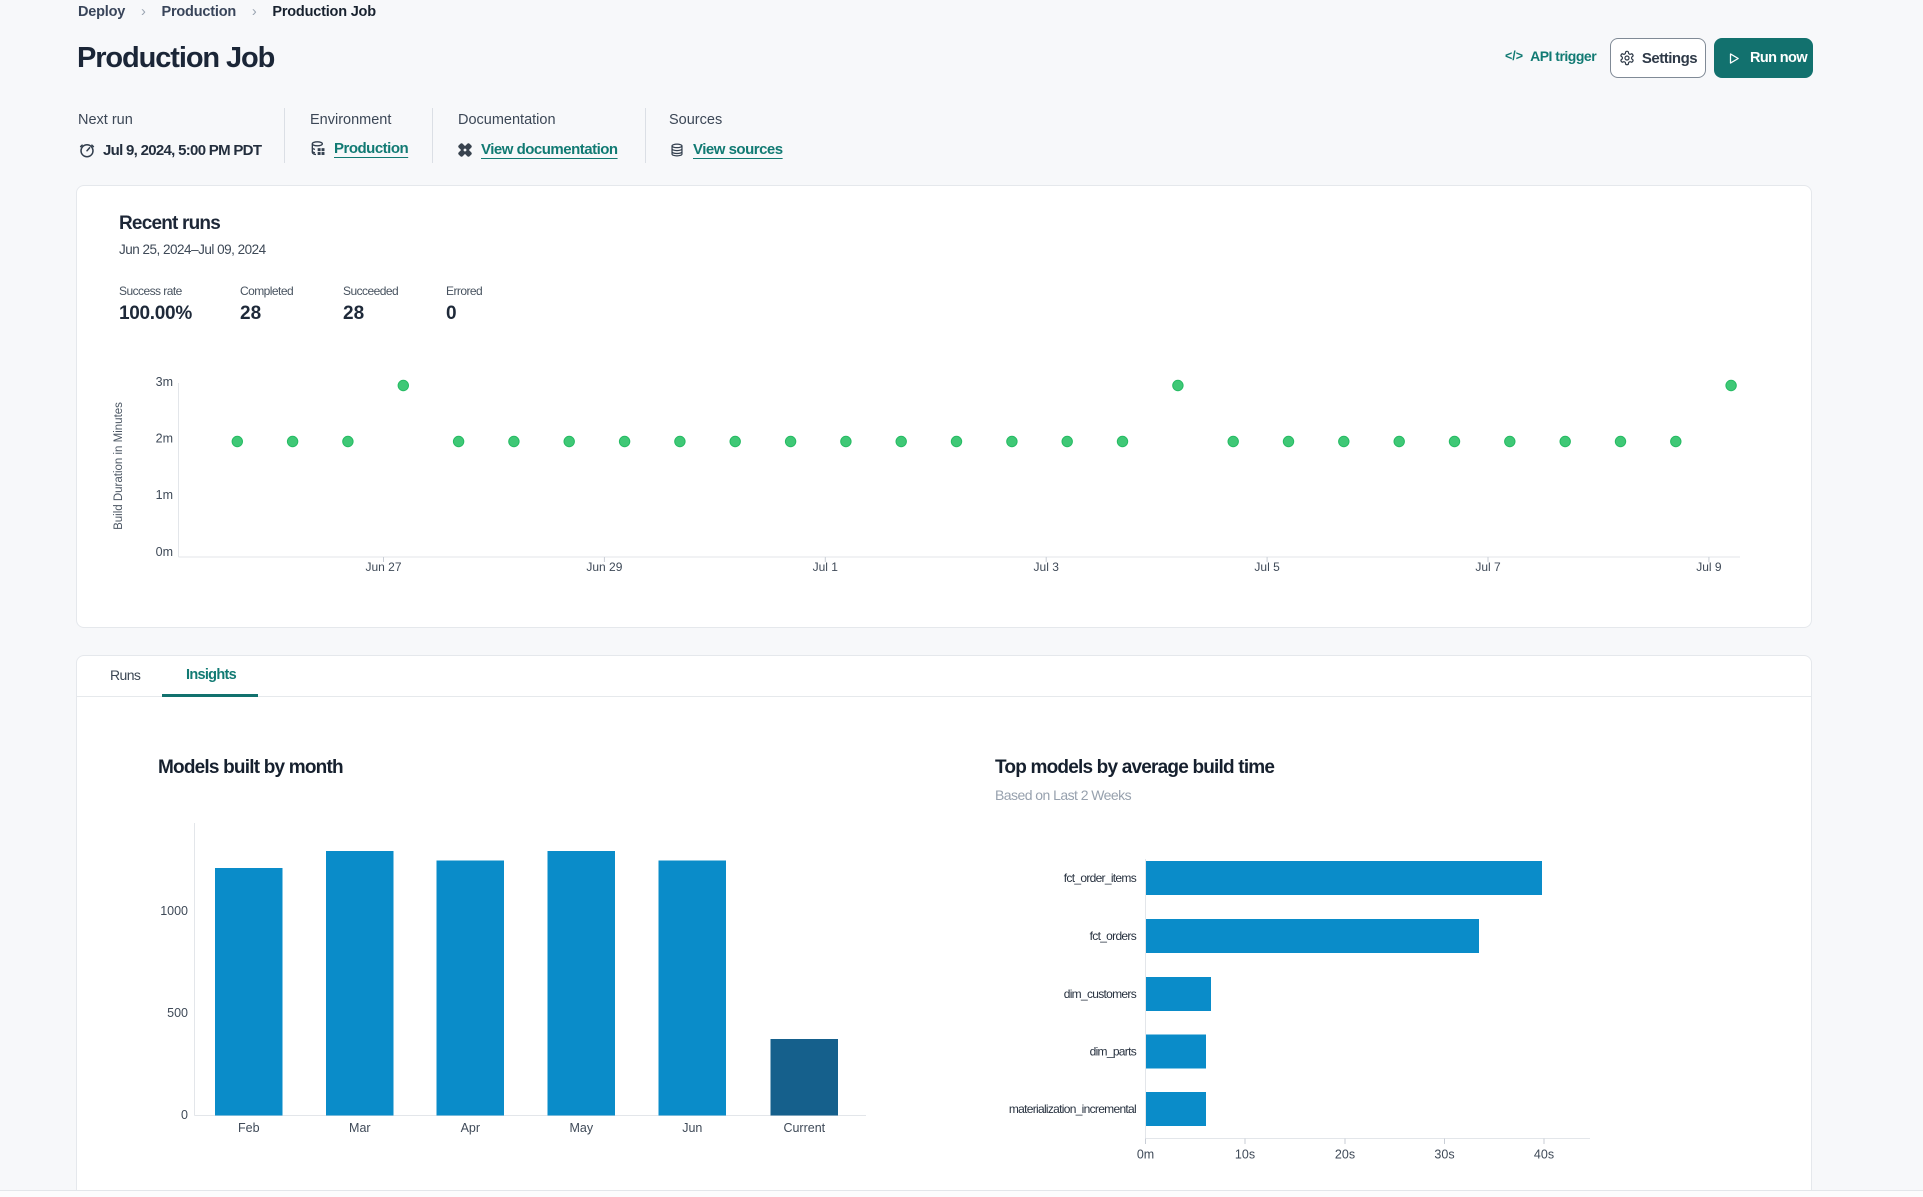  Describe the element at coordinates (1245, 1155) in the screenshot. I see `svg-text: 10s` at that location.